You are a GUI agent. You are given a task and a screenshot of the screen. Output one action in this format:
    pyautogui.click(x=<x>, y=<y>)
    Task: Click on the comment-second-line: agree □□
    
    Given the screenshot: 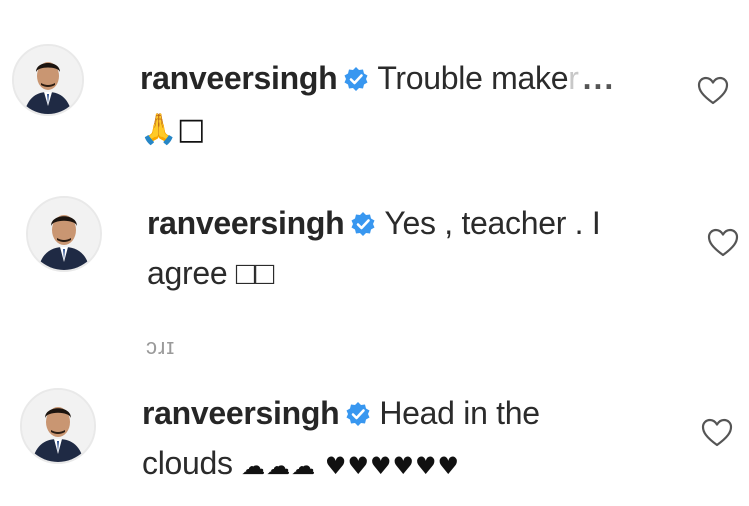 What is the action you would take?
    pyautogui.click(x=210, y=273)
    